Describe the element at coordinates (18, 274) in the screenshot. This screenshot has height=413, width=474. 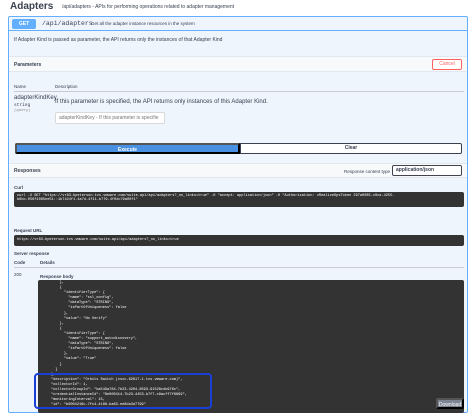
I see `response-code: 200` at that location.